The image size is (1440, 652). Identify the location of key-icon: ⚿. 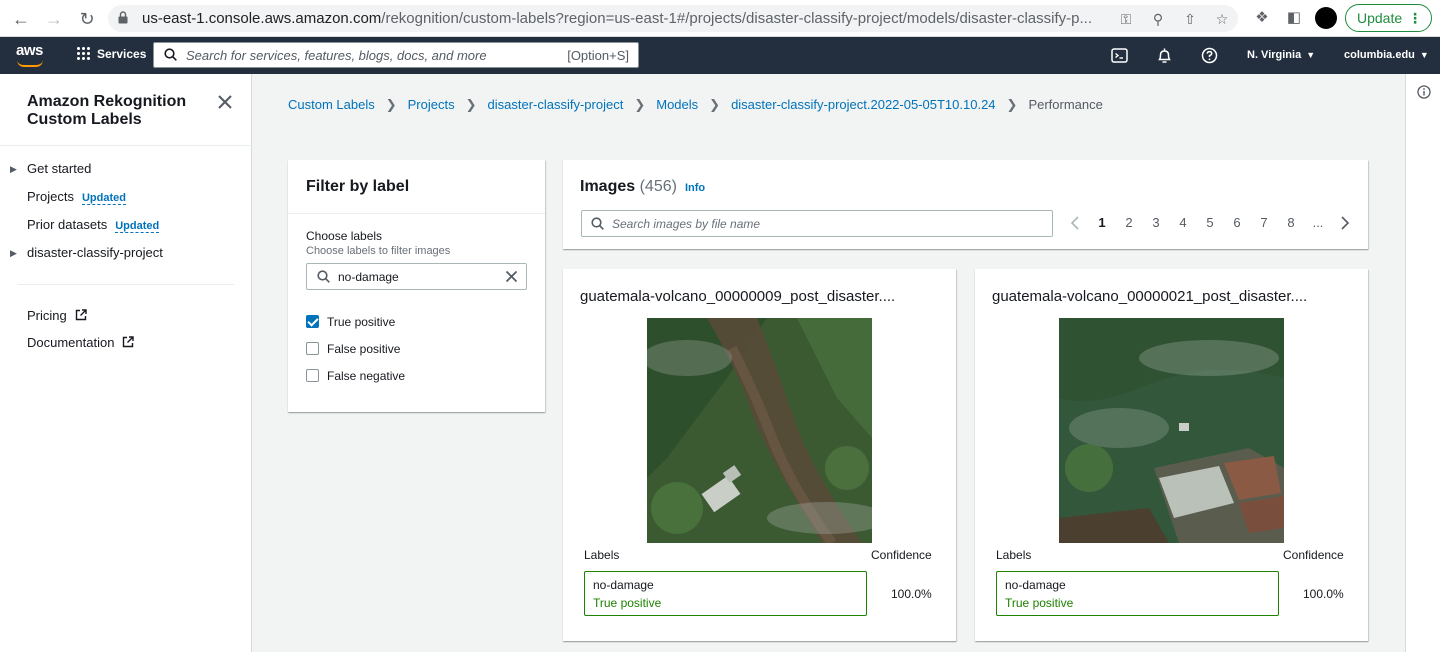
(1126, 19).